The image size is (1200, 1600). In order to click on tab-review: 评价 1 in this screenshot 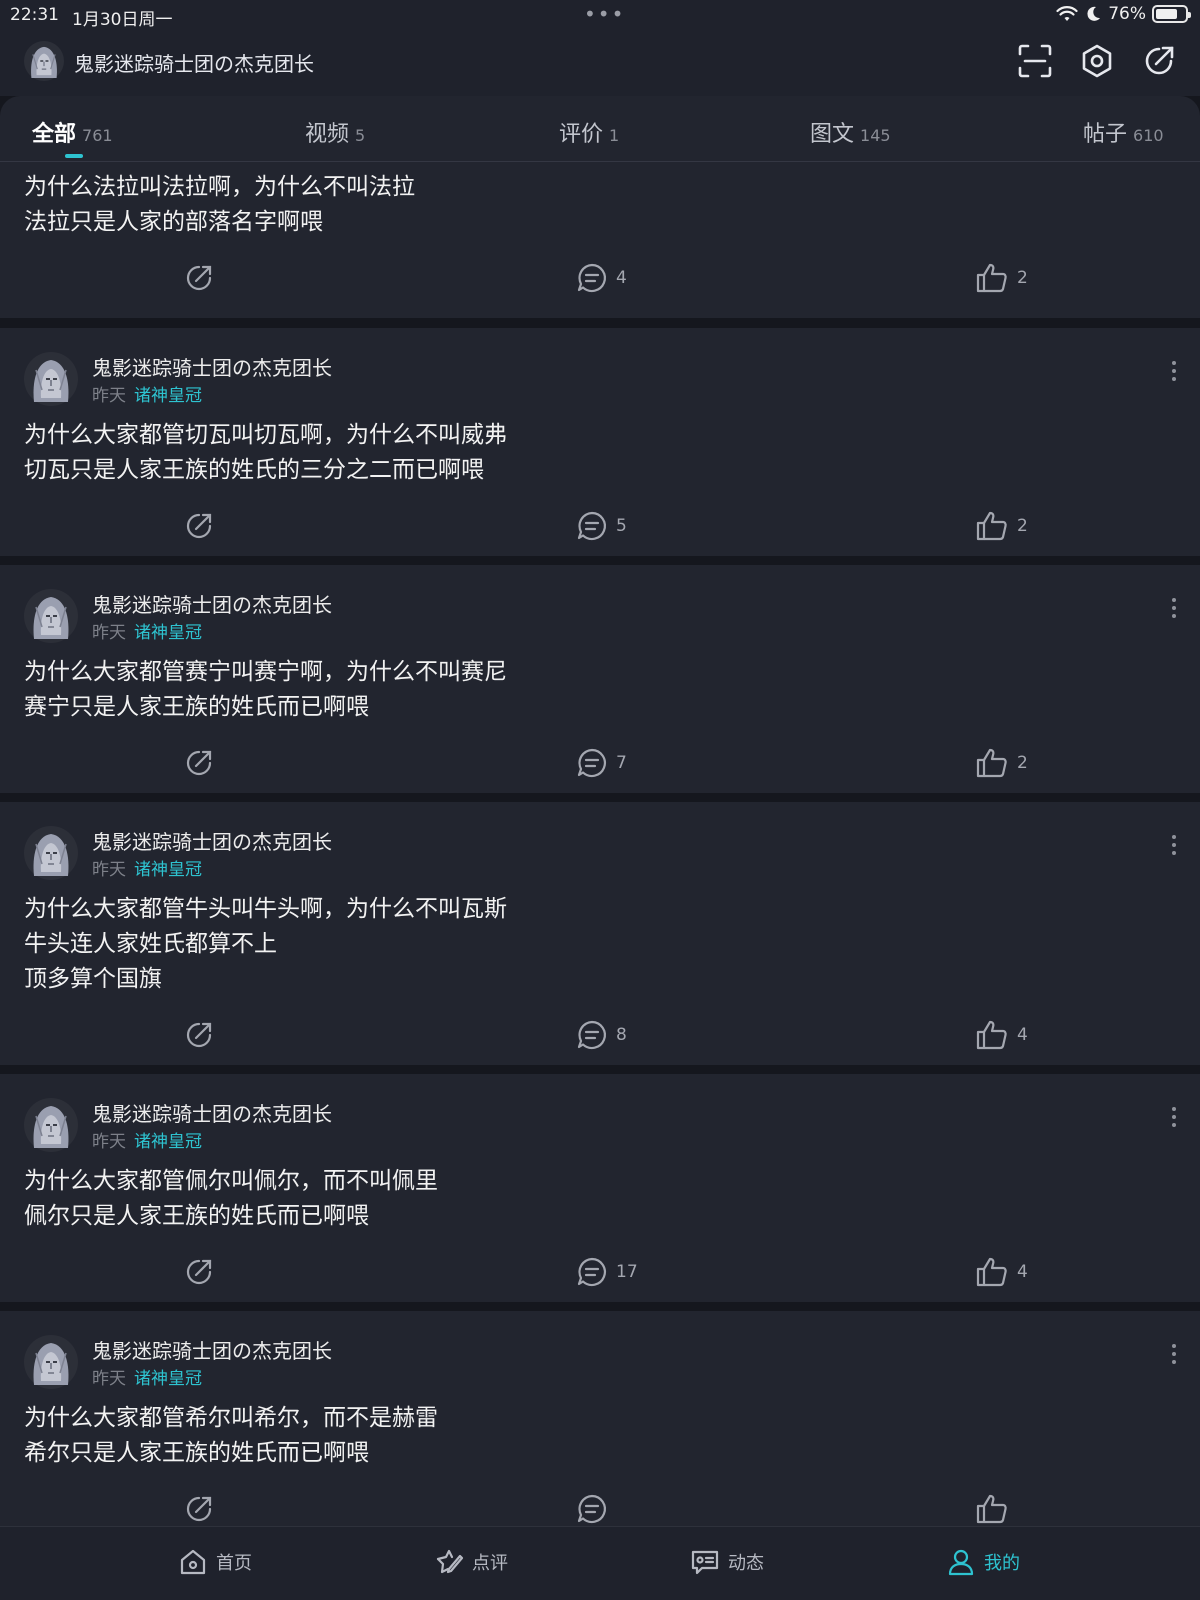, I will do `click(589, 132)`.